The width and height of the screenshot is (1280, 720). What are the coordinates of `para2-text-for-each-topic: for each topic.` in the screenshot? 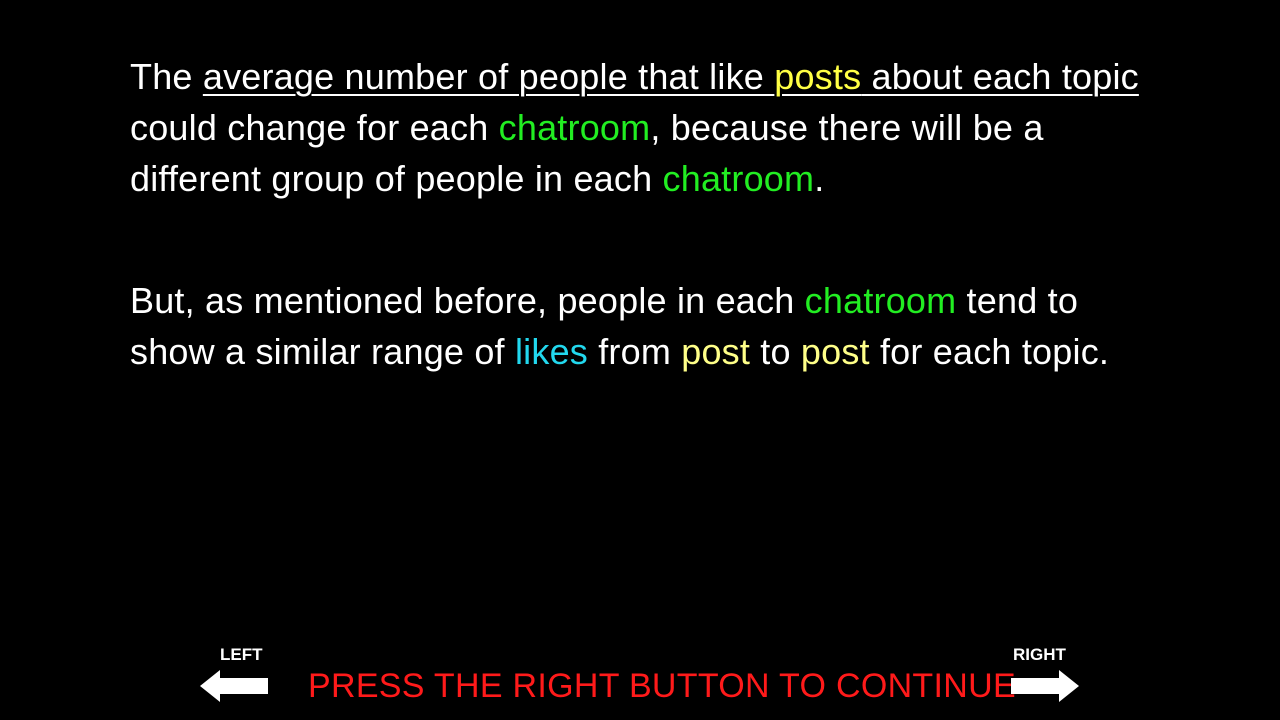 It's located at (989, 351).